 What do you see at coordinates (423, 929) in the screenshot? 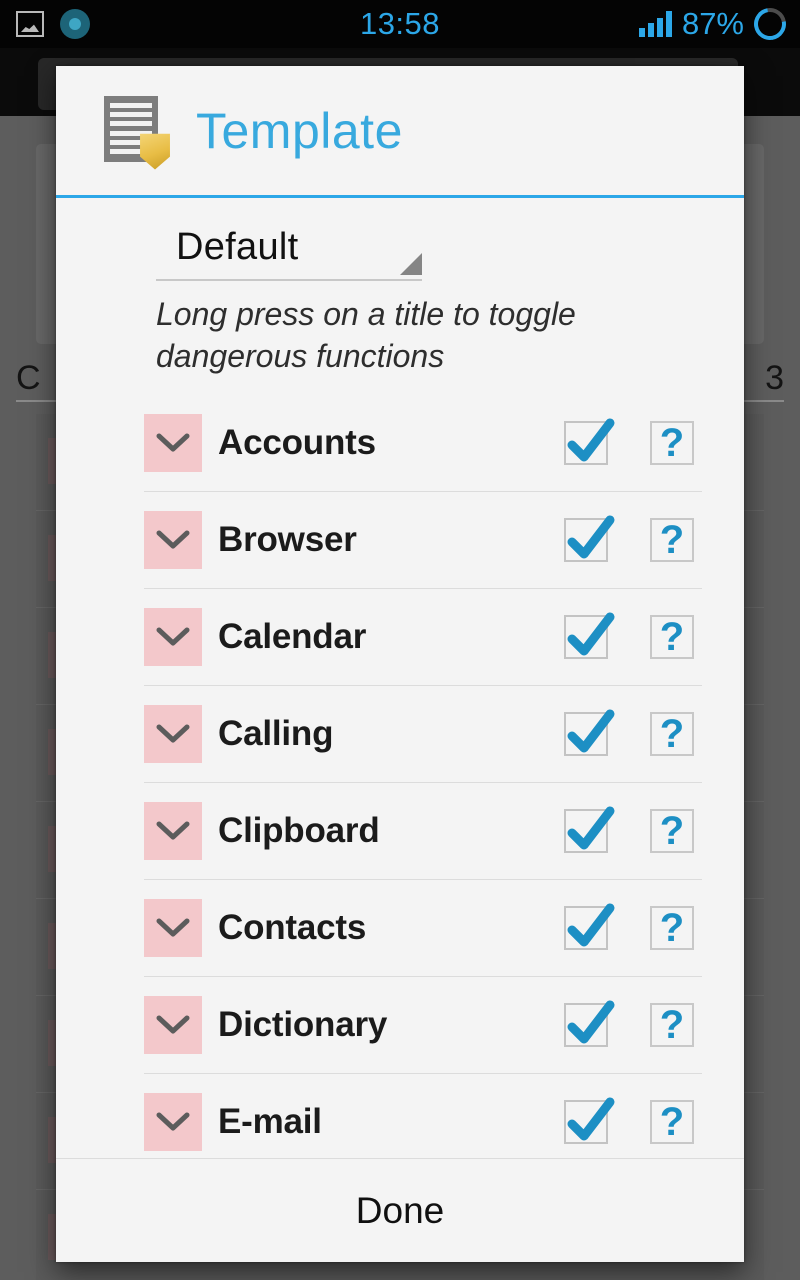
I see `list-item: Contacts ?` at bounding box center [423, 929].